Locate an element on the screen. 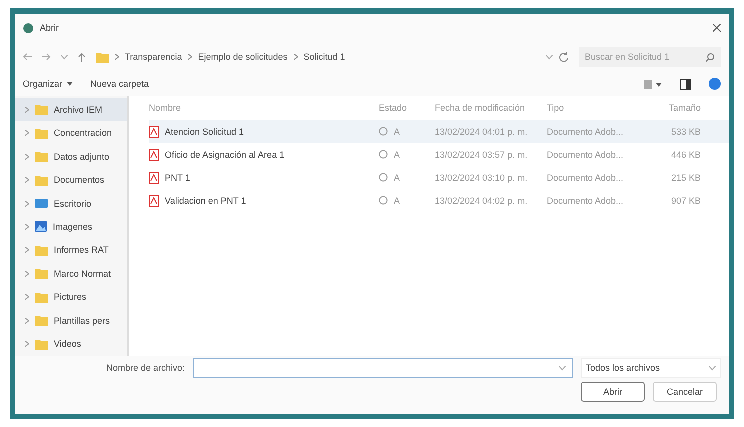  filename-label: Nombre de archivo: is located at coordinates (145, 368).